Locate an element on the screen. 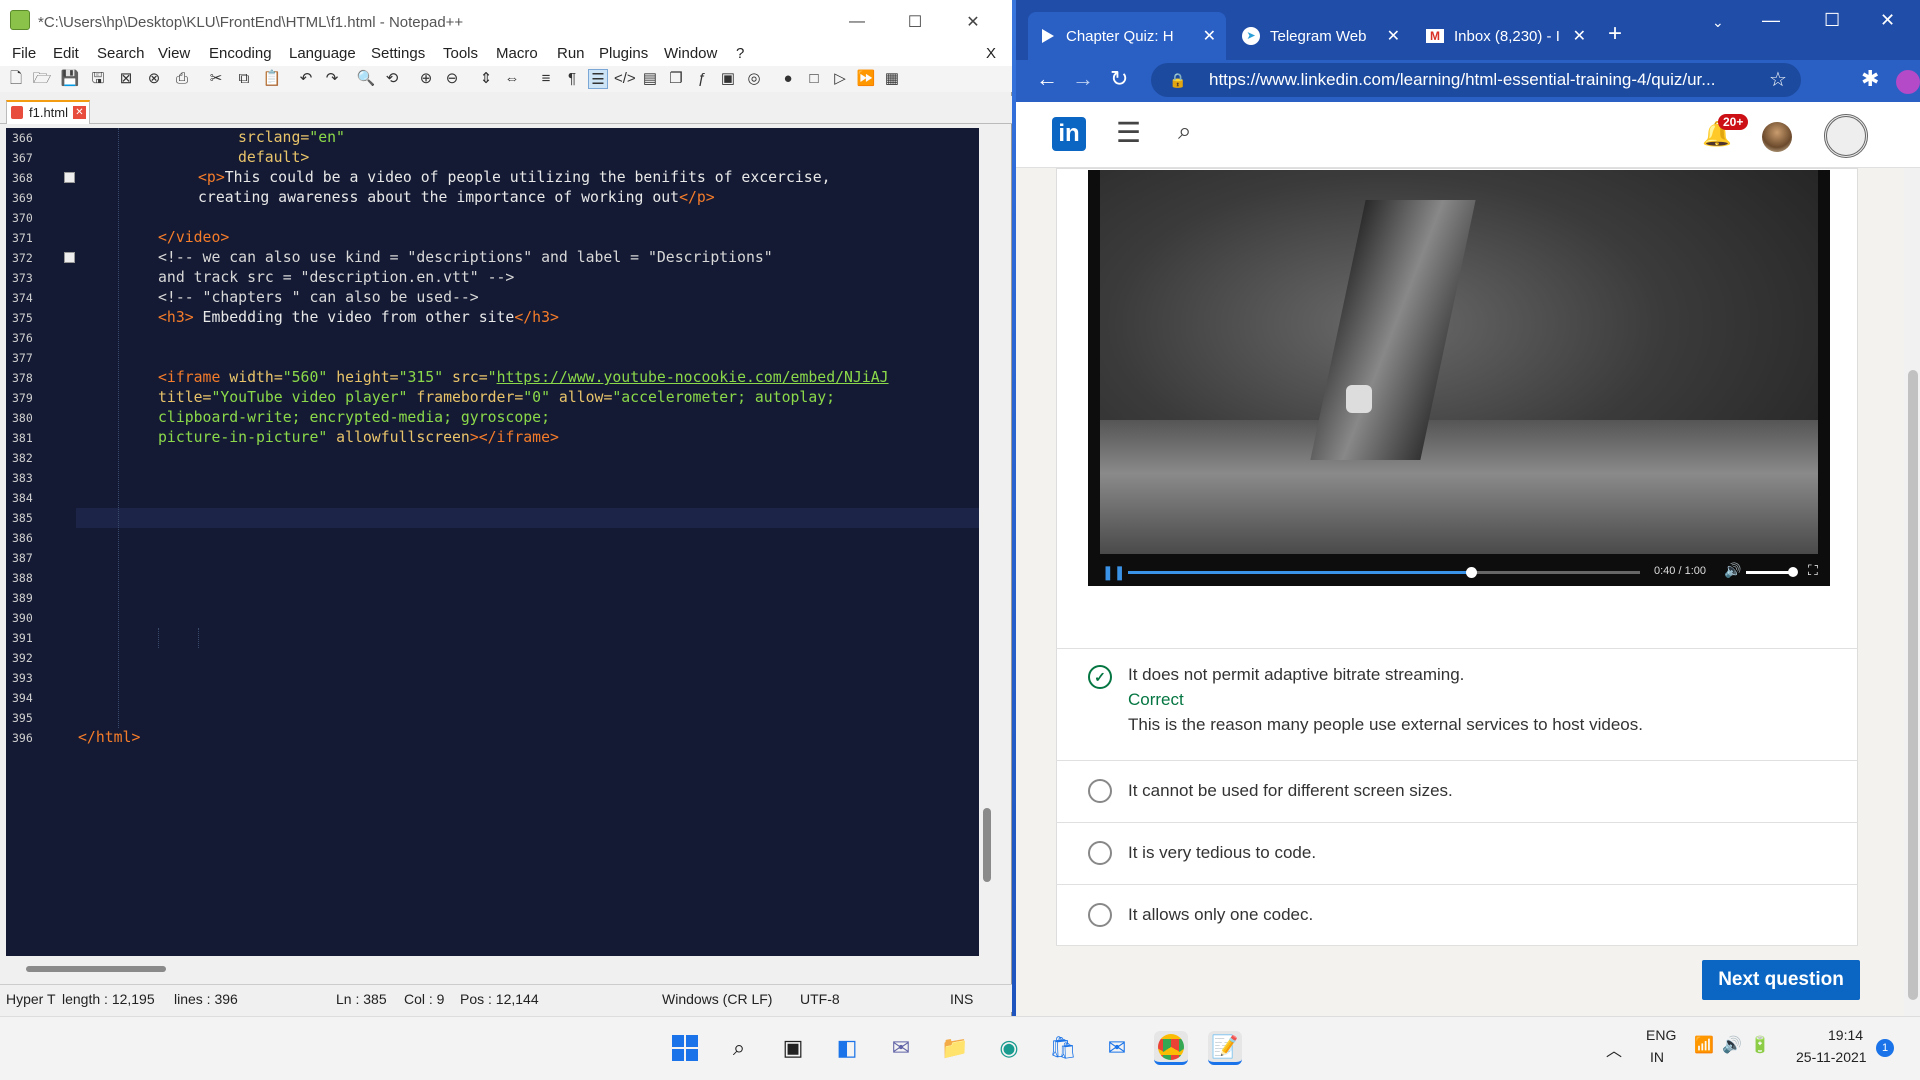 The width and height of the screenshot is (1920, 1080). chrome-taskbar-icon is located at coordinates (1171, 1048).